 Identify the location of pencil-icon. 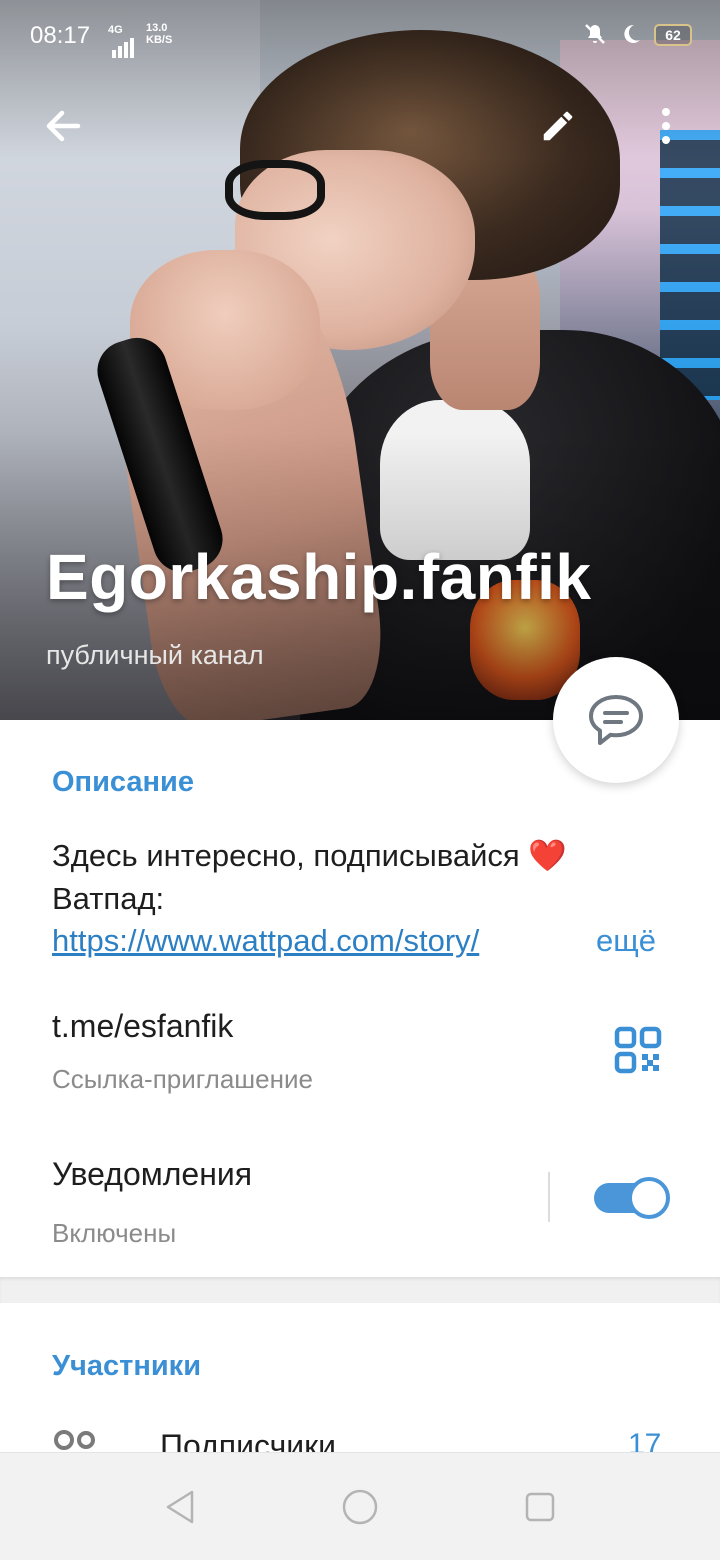
(558, 126).